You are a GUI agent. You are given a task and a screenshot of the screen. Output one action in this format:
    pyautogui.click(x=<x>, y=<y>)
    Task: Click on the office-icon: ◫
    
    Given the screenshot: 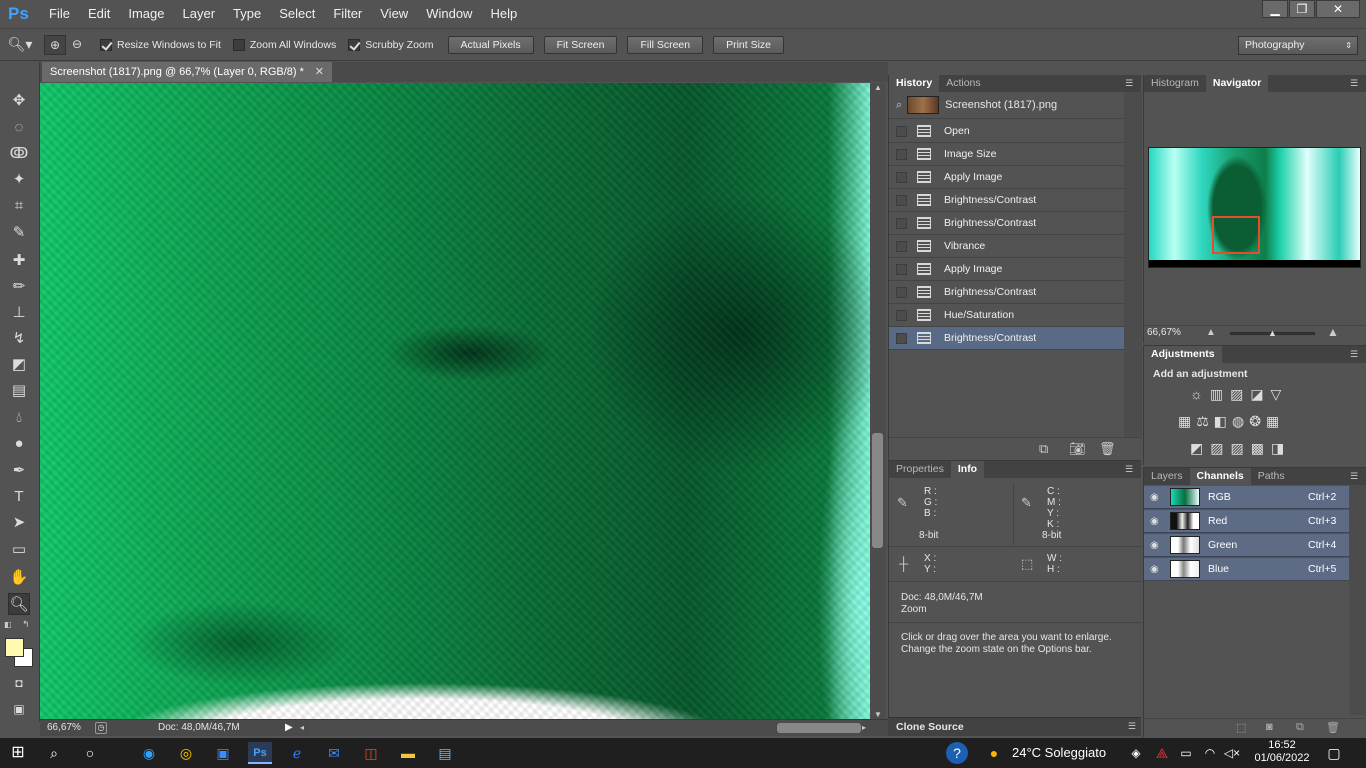 What is the action you would take?
    pyautogui.click(x=371, y=753)
    